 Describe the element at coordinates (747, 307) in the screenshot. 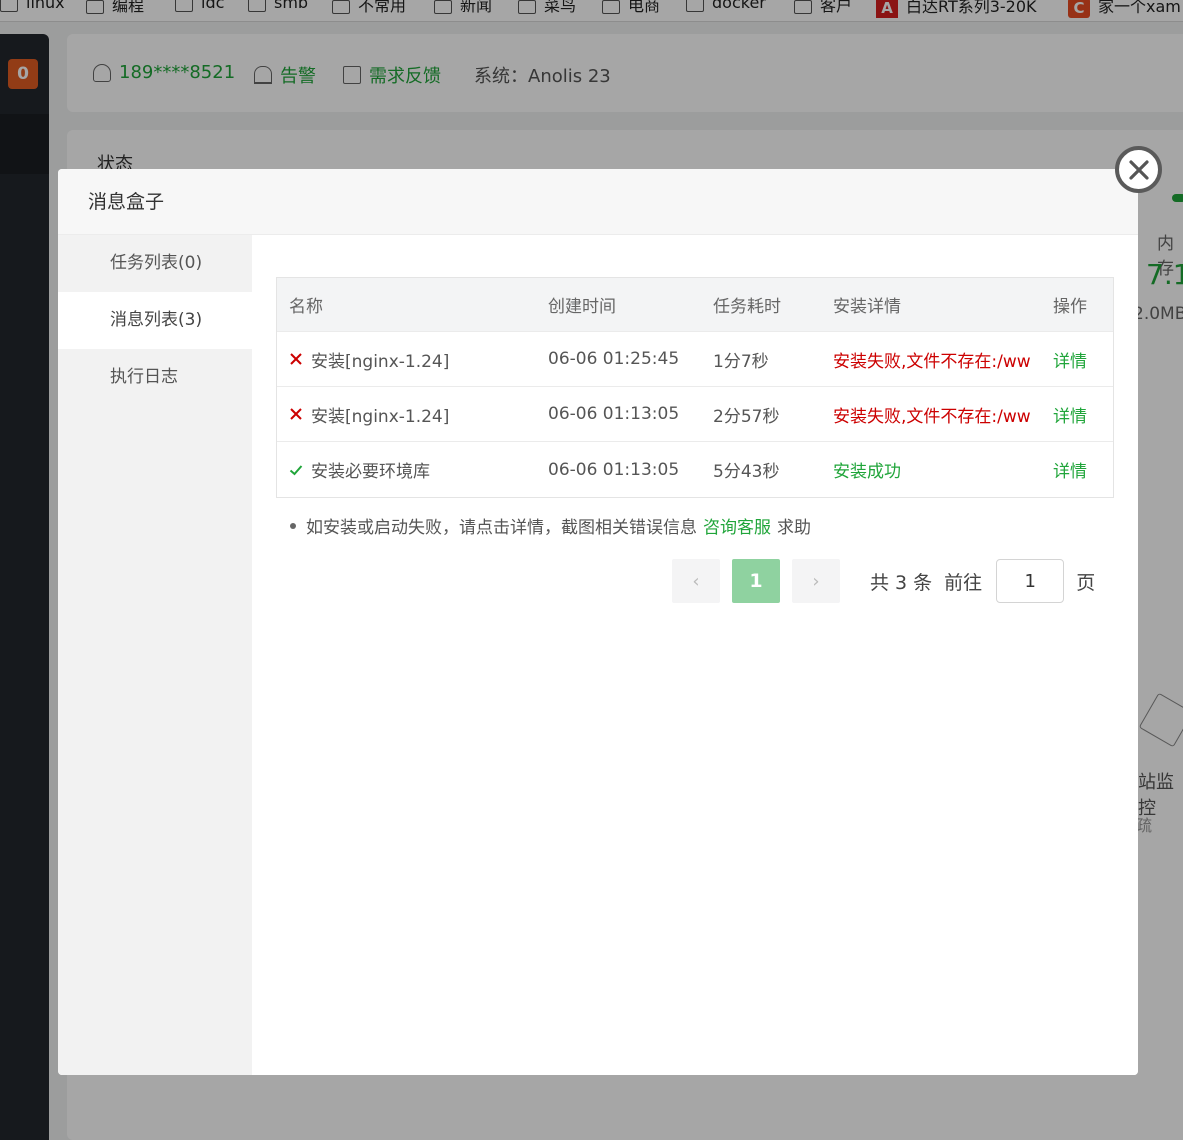

I see `col-duration: 任务耗时` at that location.